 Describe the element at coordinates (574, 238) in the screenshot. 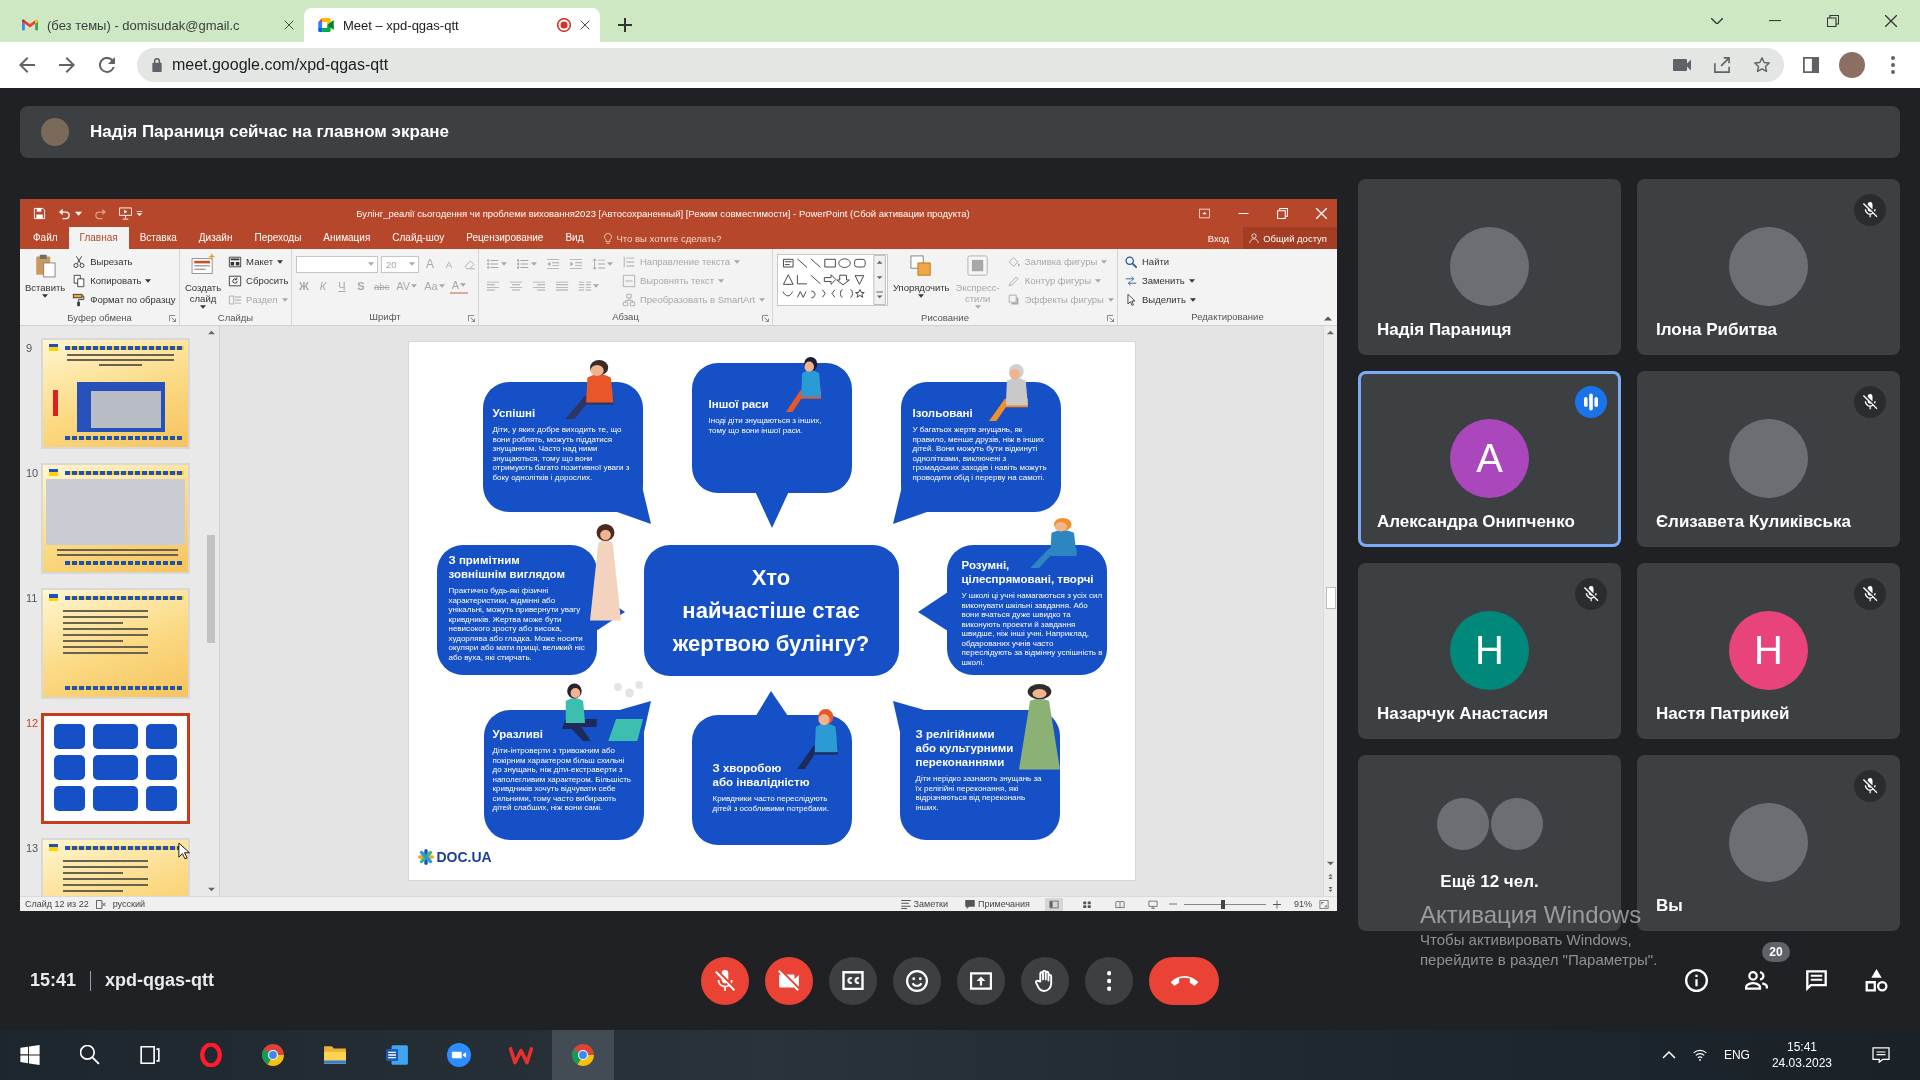

I see `ribbon-tab: Вид` at that location.